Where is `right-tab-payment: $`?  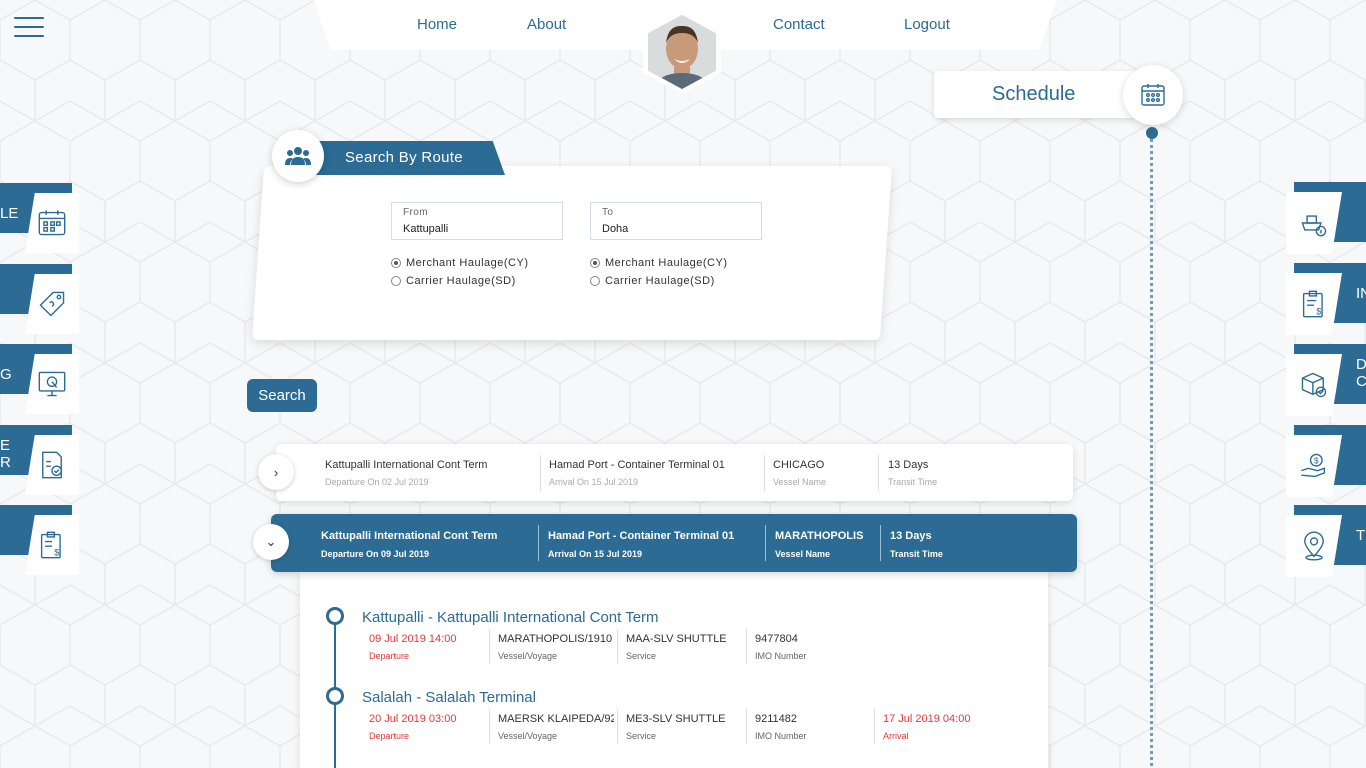
right-tab-payment: $ is located at coordinates (1326, 461).